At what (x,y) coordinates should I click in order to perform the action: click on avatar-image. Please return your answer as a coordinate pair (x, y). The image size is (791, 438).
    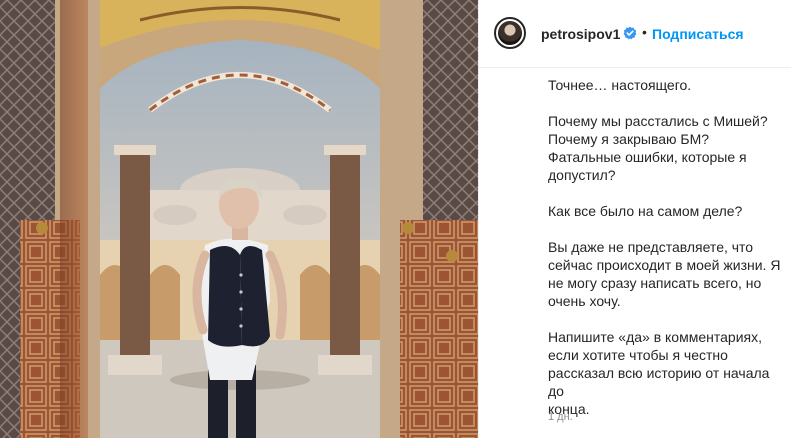
    Looking at the image, I should click on (510, 33).